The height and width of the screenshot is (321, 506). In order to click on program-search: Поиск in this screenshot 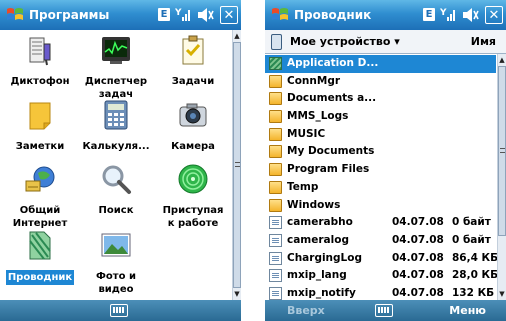, I will do `click(116, 190)`.